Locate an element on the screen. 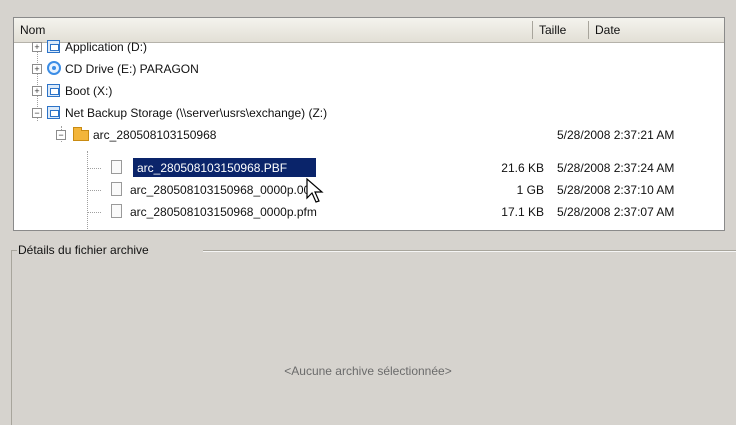 The image size is (736, 425). tree-item-label: arc_280508103150968_0000p.pfm is located at coordinates (223, 212).